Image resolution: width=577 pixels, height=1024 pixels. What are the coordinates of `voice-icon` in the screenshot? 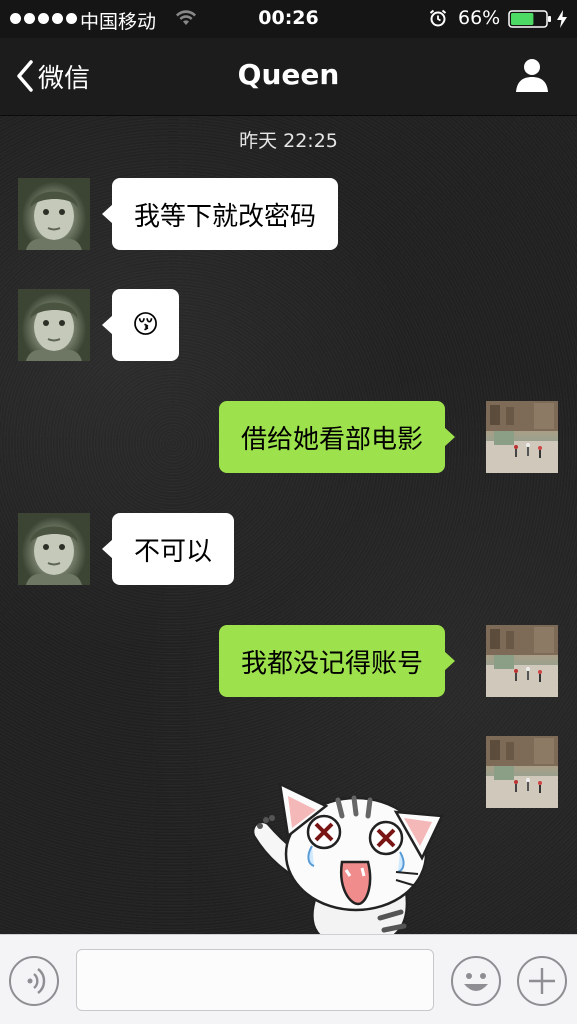 It's located at (34, 981).